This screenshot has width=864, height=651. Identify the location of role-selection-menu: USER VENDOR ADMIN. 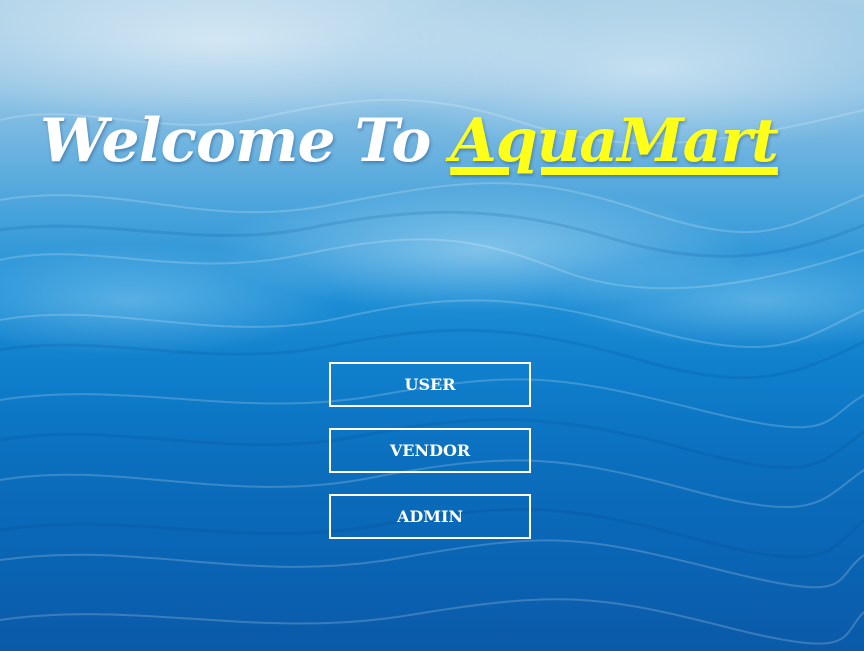
(430, 461).